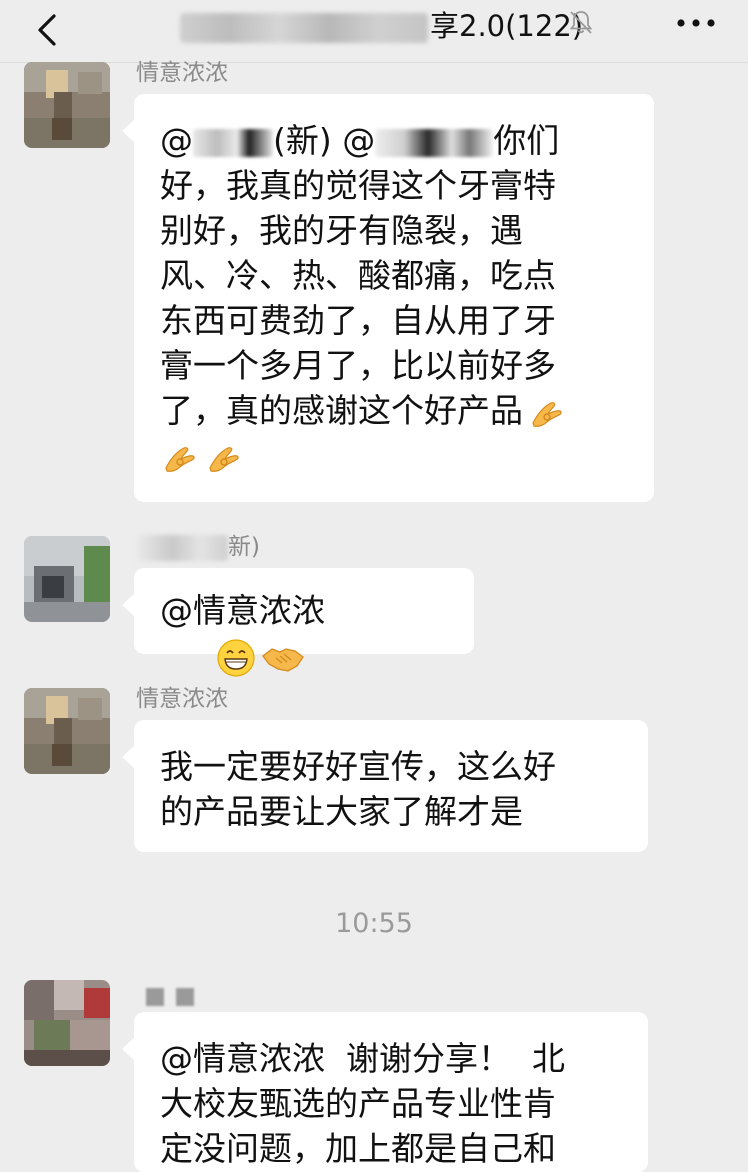  What do you see at coordinates (358, 1148) in the screenshot?
I see `message-line: 定没问题，加上都是自己和` at bounding box center [358, 1148].